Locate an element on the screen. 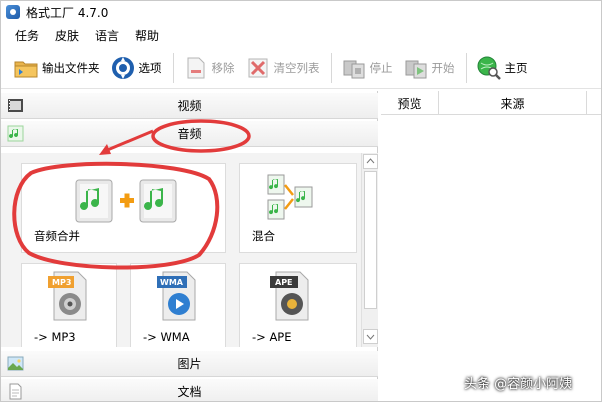 This screenshot has width=602, height=402. category-audio: 音频 is located at coordinates (189, 134).